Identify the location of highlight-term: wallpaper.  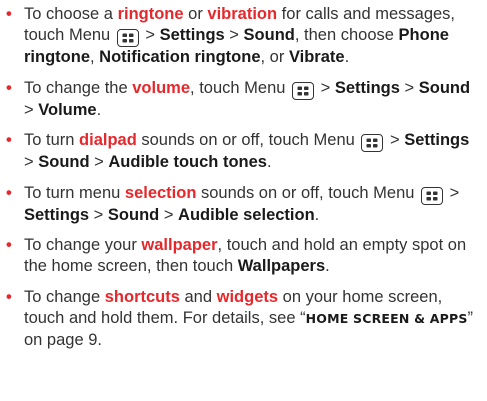
(179, 245).